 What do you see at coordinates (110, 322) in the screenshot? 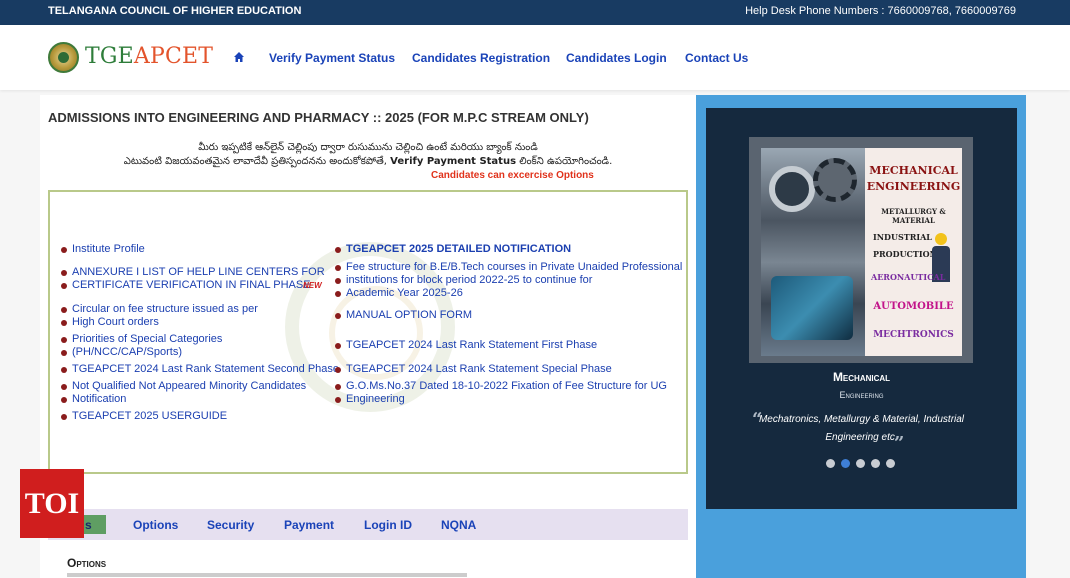
I see `link-fee-circular-line2: High Court orders` at bounding box center [110, 322].